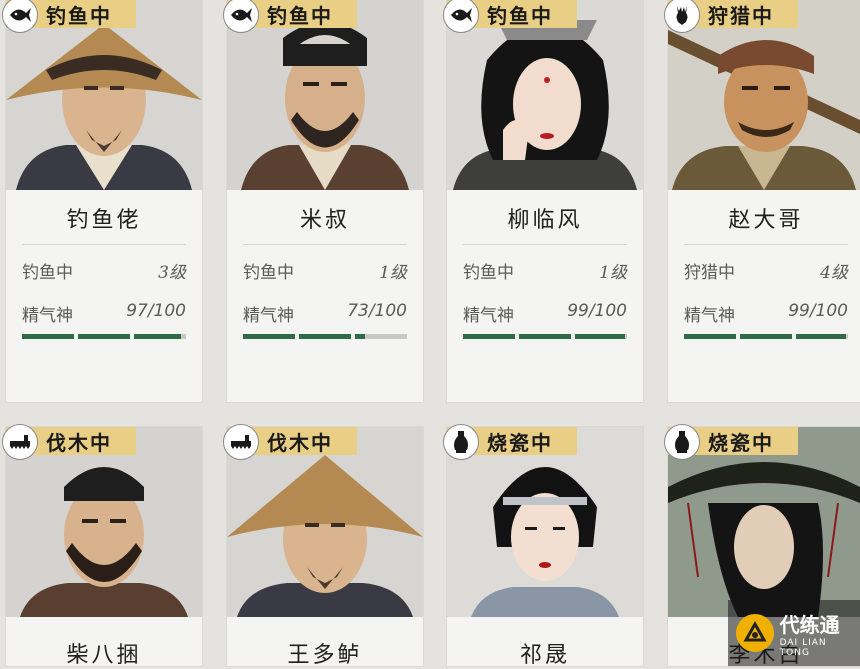 The width and height of the screenshot is (860, 669). I want to click on character-name: 柴八捆, so click(104, 655).